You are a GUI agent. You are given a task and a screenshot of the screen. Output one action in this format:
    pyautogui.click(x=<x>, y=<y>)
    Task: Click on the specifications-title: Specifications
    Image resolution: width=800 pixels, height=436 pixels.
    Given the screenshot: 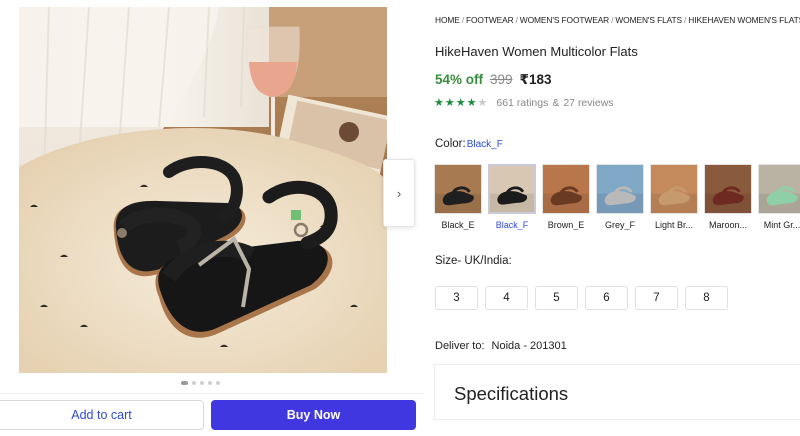 What is the action you would take?
    pyautogui.click(x=511, y=393)
    